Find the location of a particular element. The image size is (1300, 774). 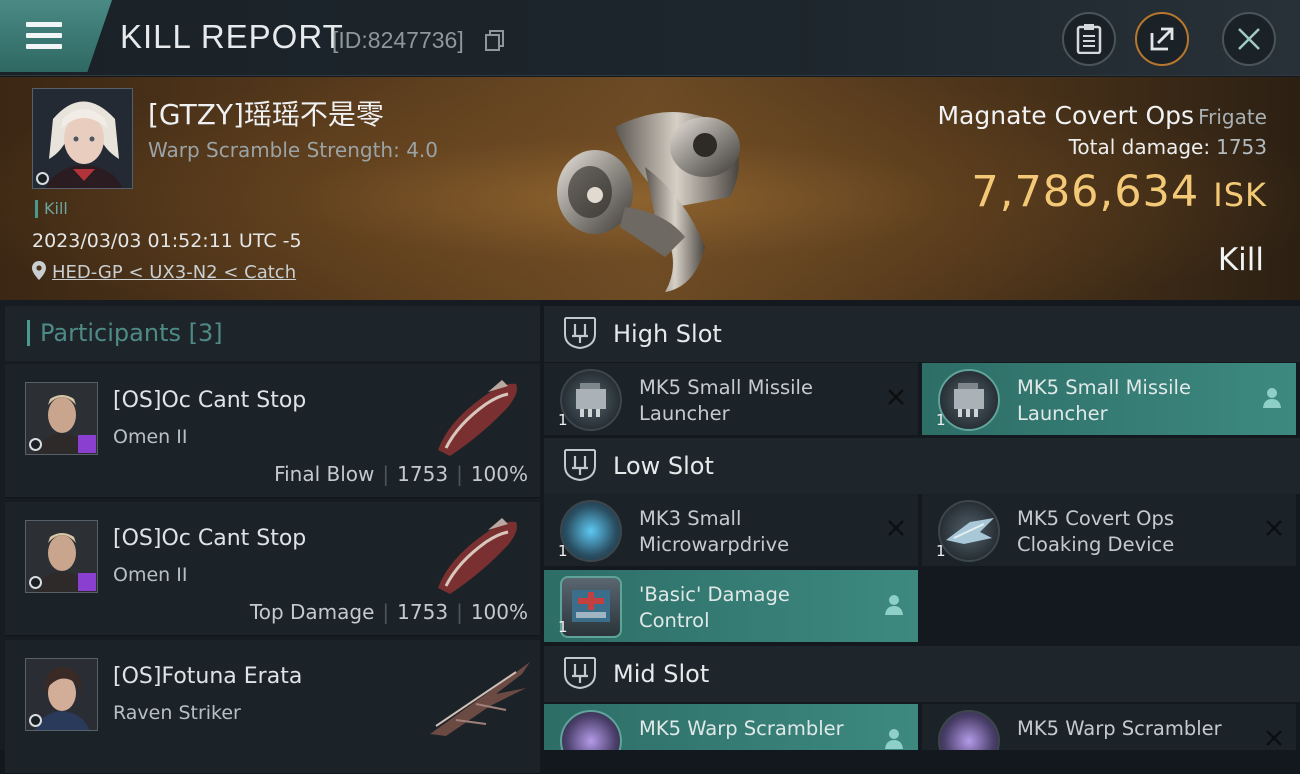

mid-slot-label: Mid Slot is located at coordinates (661, 674).